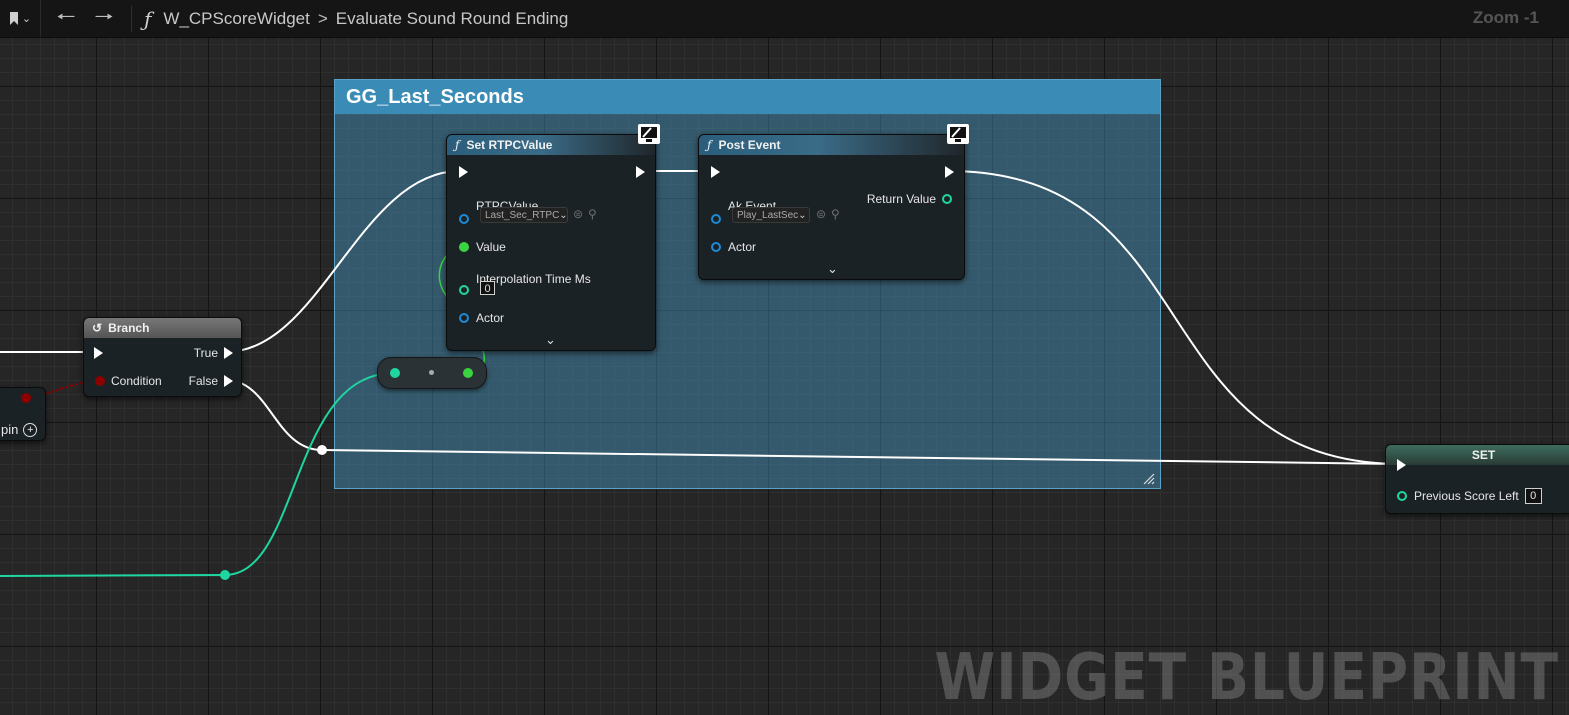  I want to click on int-wire-source, so click(197, 474).